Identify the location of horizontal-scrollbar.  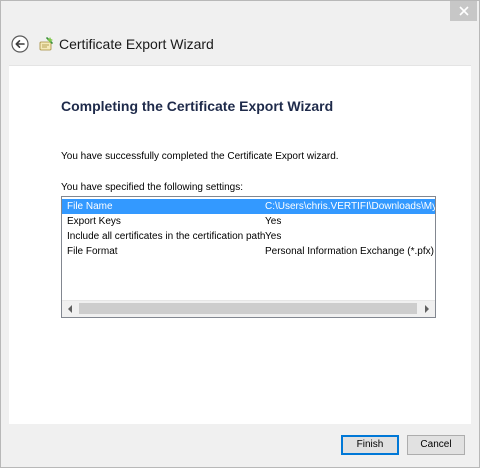
(248, 308).